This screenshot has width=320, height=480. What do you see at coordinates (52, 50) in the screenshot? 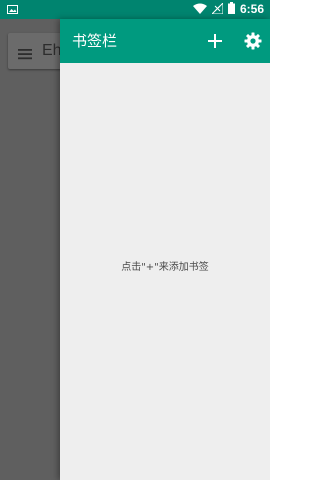
I see `search-text: Eh` at bounding box center [52, 50].